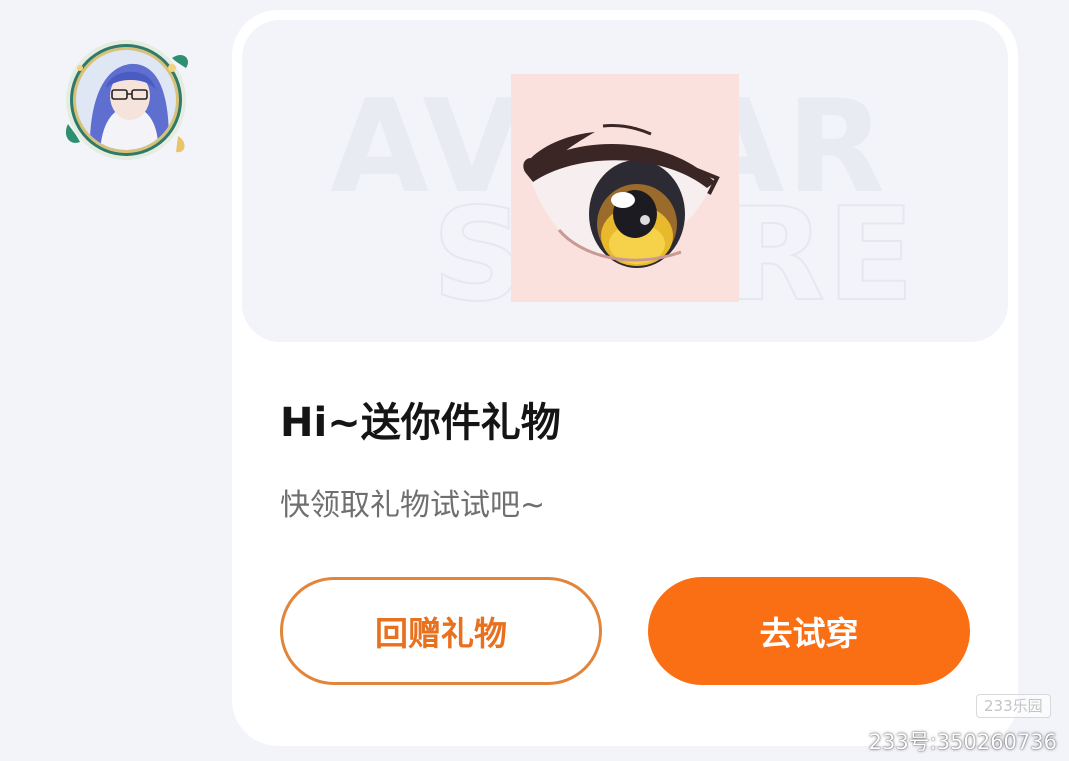  What do you see at coordinates (1013, 706) in the screenshot?
I see `app-watermark-logo: 233乐园` at bounding box center [1013, 706].